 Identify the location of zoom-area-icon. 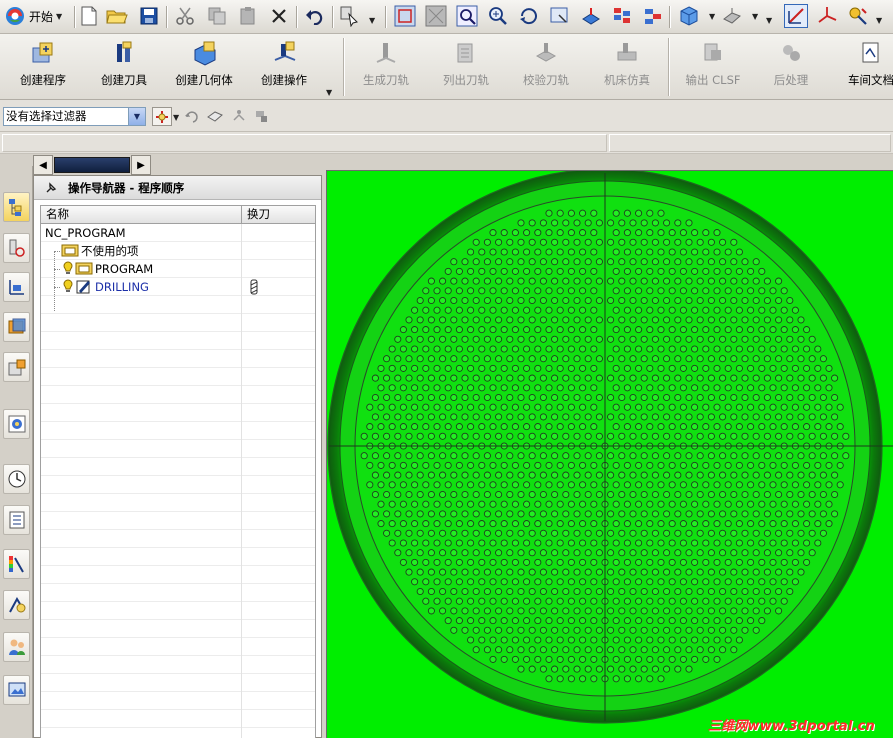
(467, 16).